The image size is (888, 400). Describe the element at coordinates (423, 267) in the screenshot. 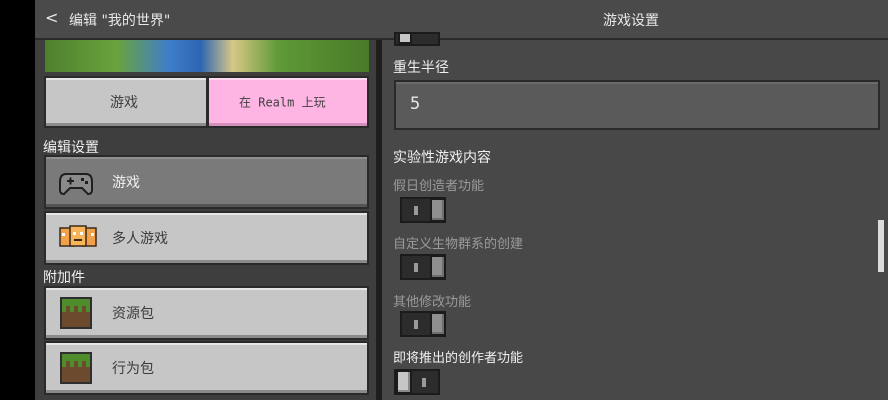

I see `custom-biomes-toggle` at that location.